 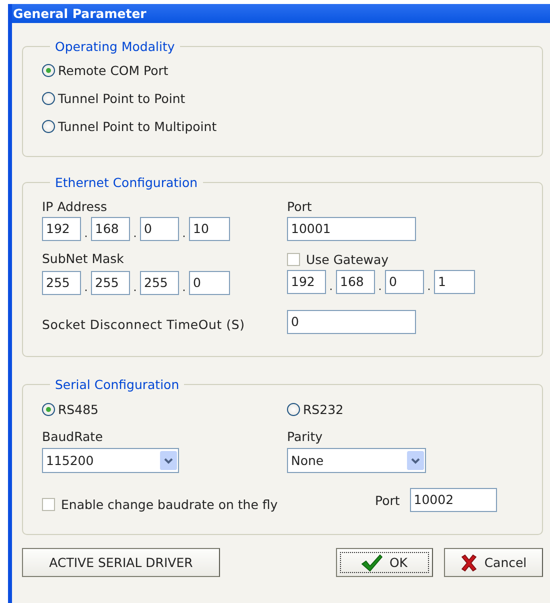 What do you see at coordinates (144, 325) in the screenshot?
I see `field-label: Socket Disconnect TimeOut (S)` at bounding box center [144, 325].